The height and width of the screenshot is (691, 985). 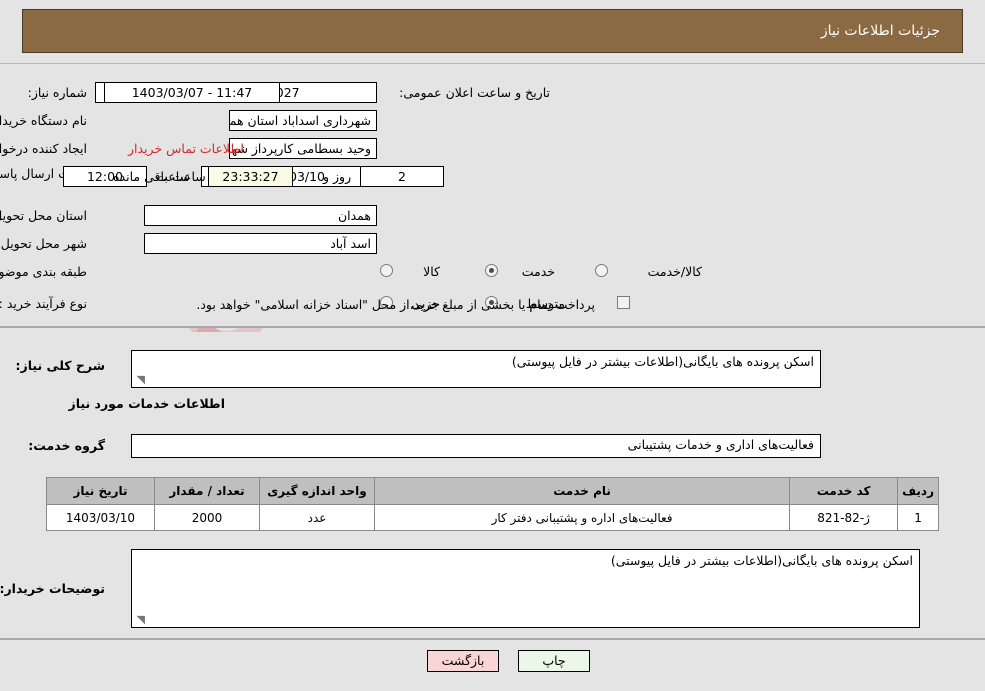 What do you see at coordinates (720, 444) in the screenshot?
I see `service-group-value: فعالیت‌های اداری و خدمات پشتیبانی` at bounding box center [720, 444].